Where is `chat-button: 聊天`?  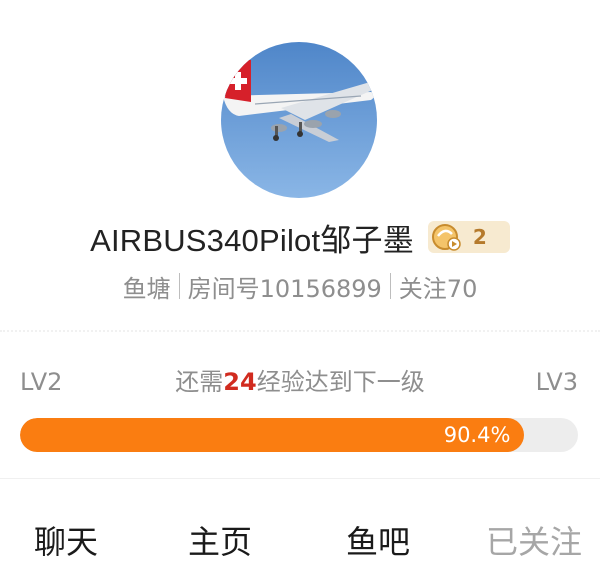
chat-button: 聊天 is located at coordinates (66, 542).